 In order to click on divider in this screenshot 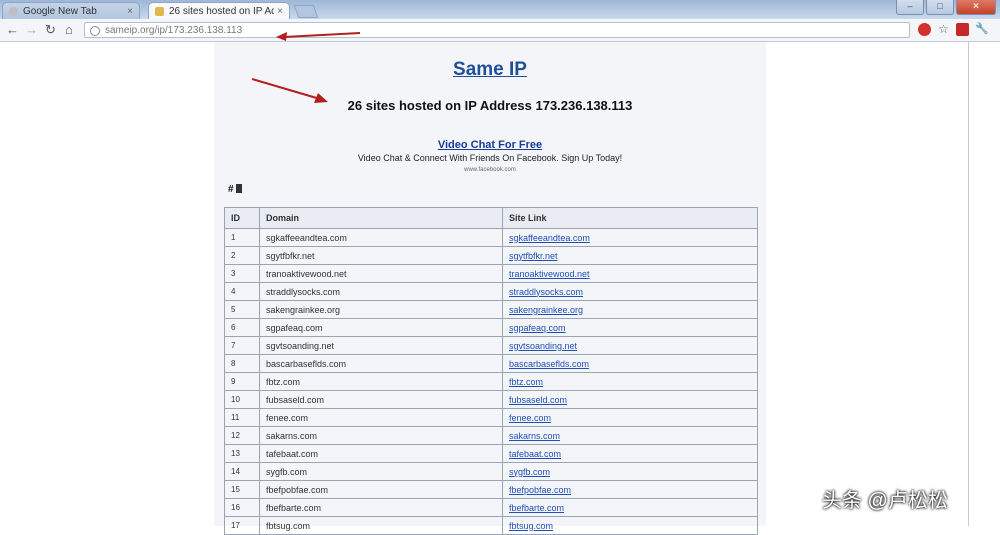, I will do `click(968, 284)`.